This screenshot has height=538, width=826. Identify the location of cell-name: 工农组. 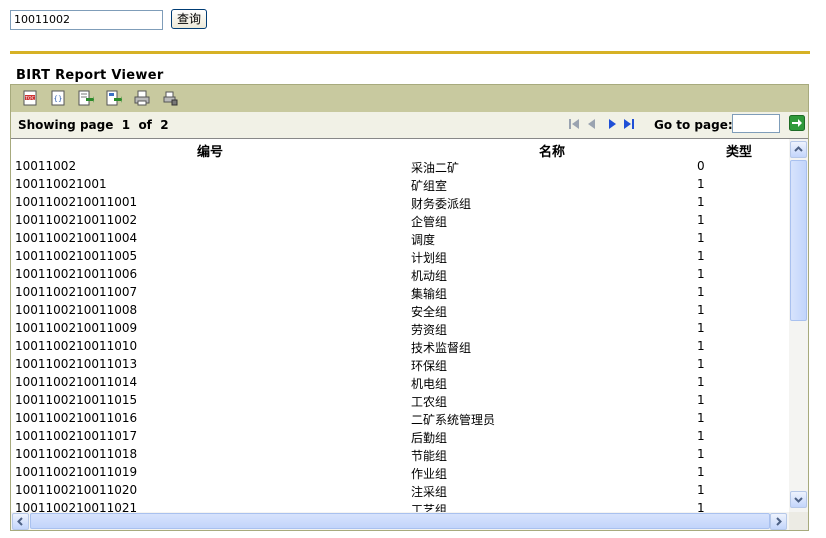
(429, 402).